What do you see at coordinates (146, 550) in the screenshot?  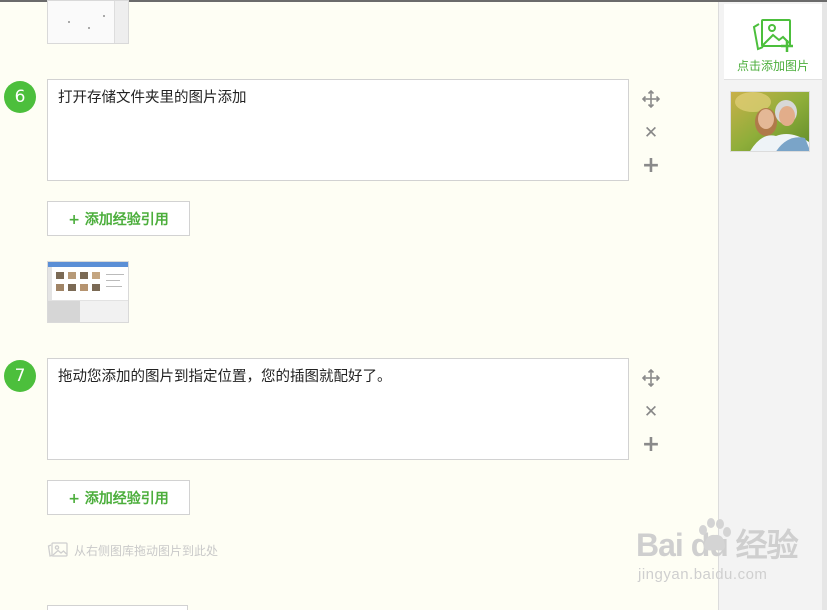 I see `drag-hint-text: 从右侧图库拖动图片到此处` at bounding box center [146, 550].